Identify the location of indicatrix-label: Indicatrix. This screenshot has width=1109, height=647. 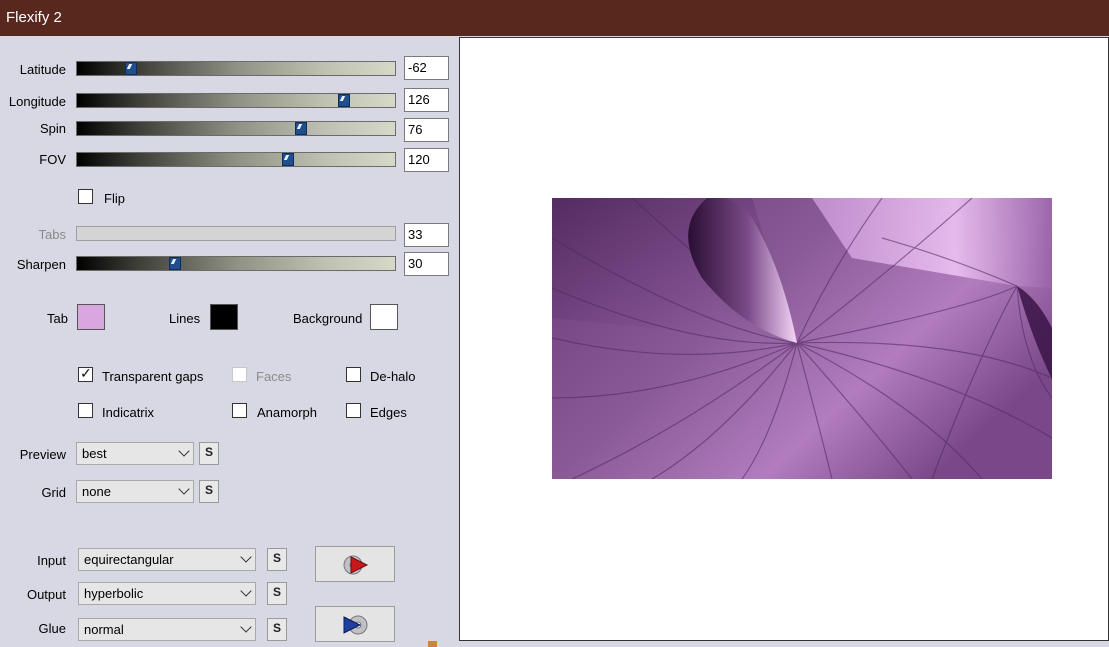
(128, 412).